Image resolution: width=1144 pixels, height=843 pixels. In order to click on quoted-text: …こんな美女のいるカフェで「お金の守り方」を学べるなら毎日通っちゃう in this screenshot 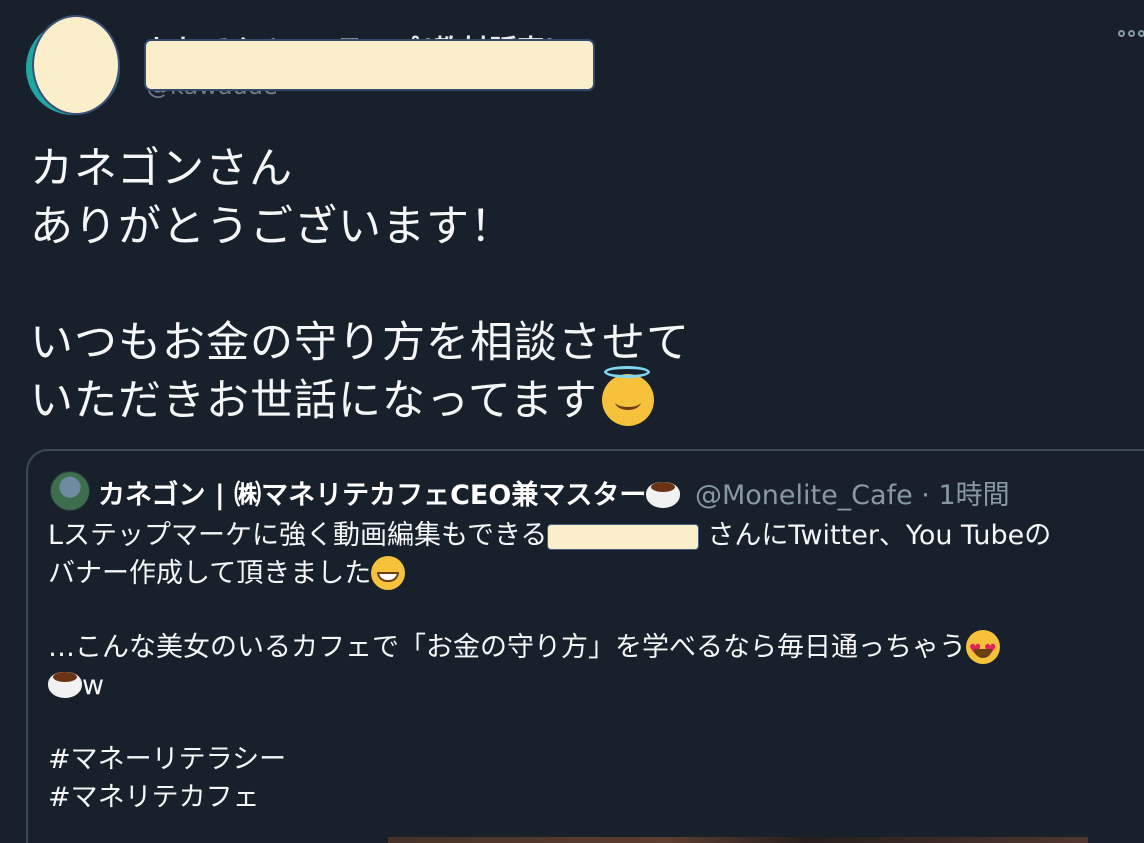, I will do `click(507, 647)`.